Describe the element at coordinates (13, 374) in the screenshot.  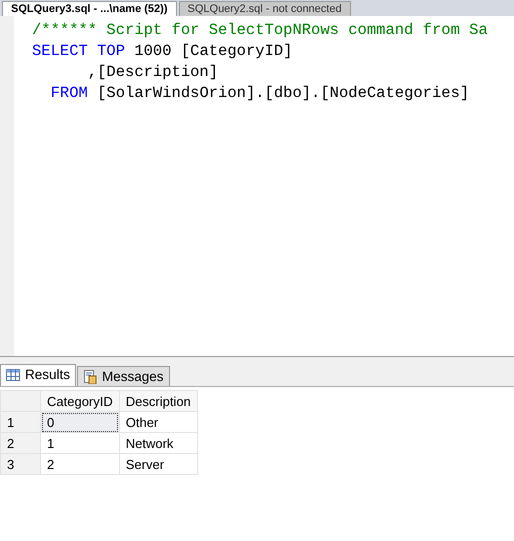
I see `grid-icon` at that location.